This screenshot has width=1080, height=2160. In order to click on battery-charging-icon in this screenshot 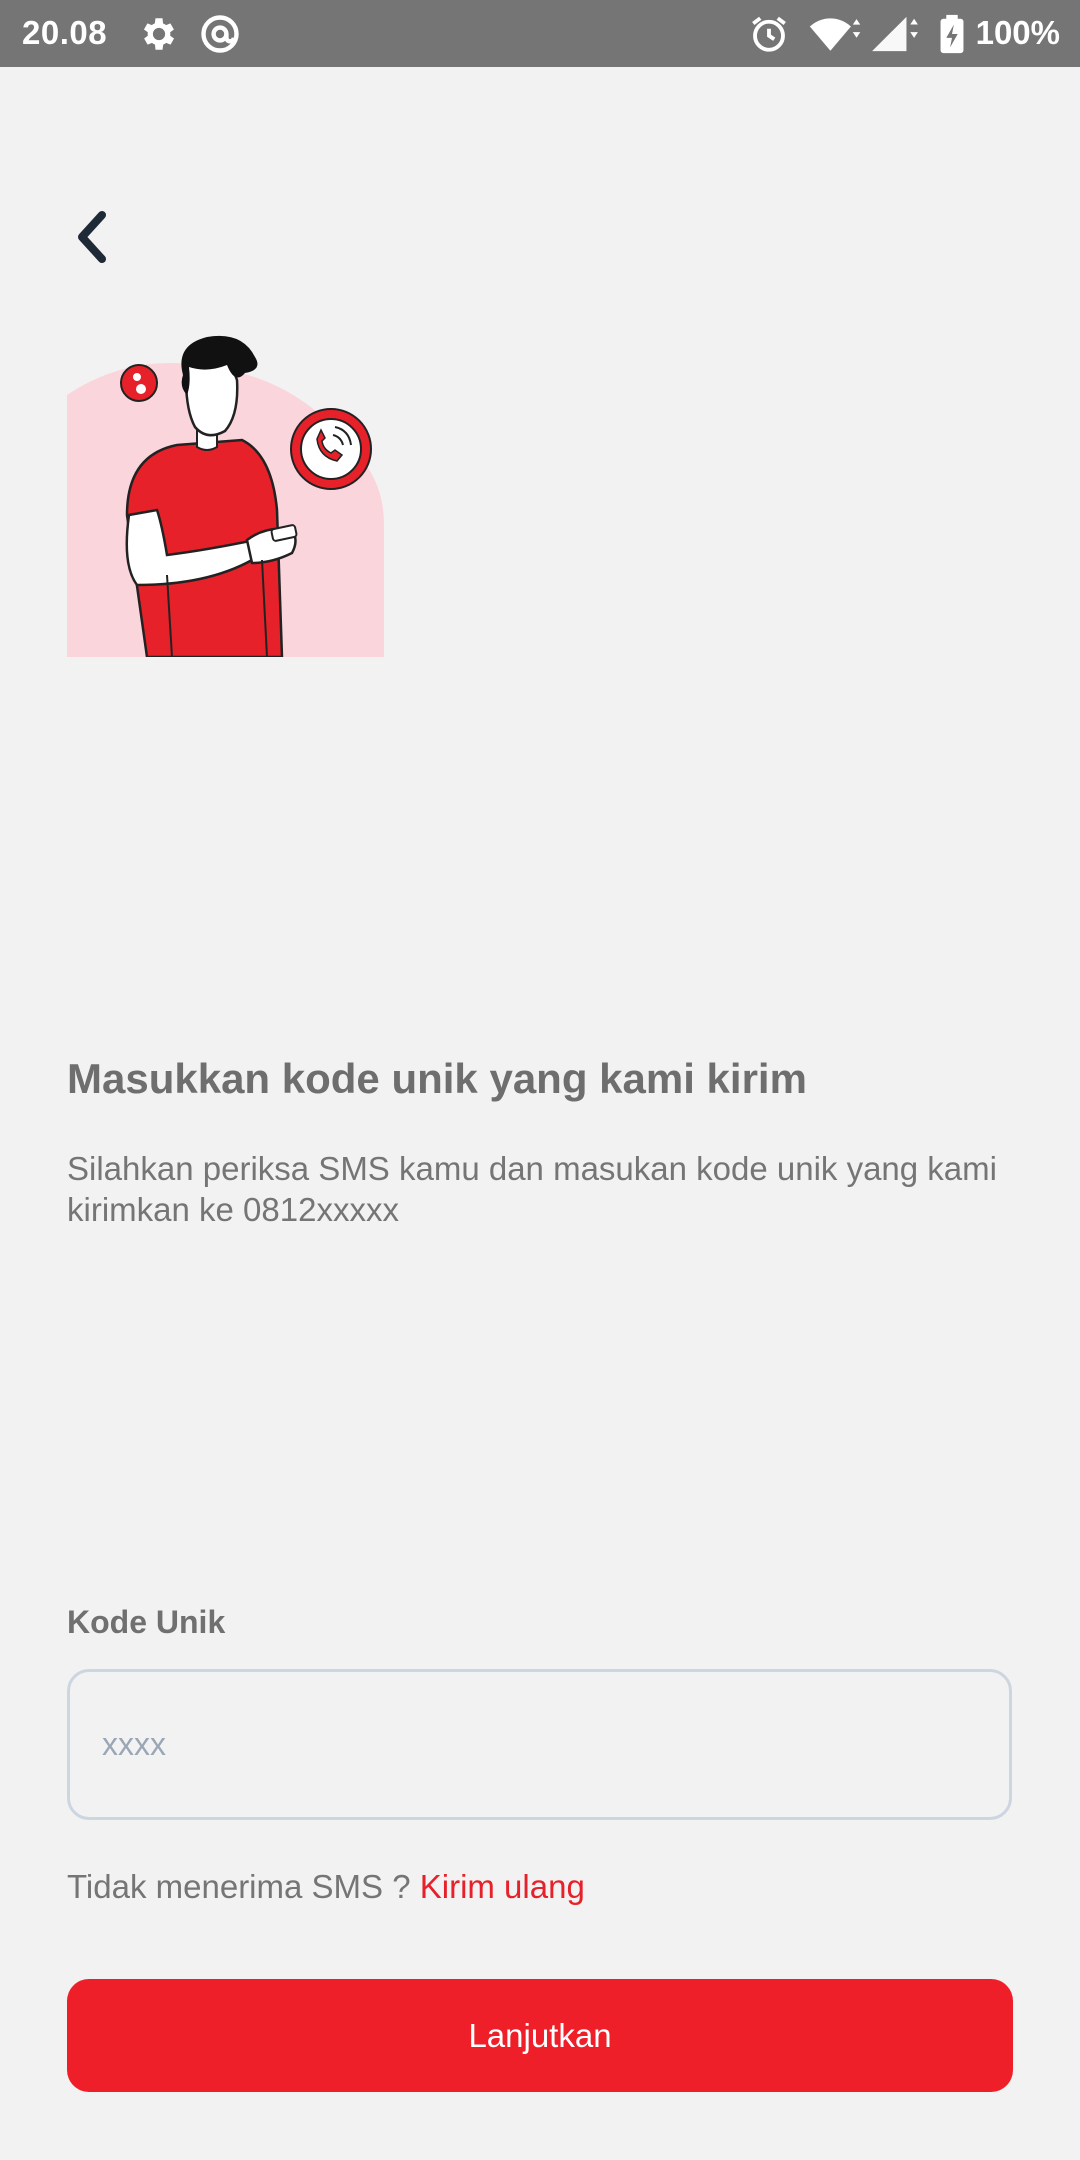, I will do `click(952, 34)`.